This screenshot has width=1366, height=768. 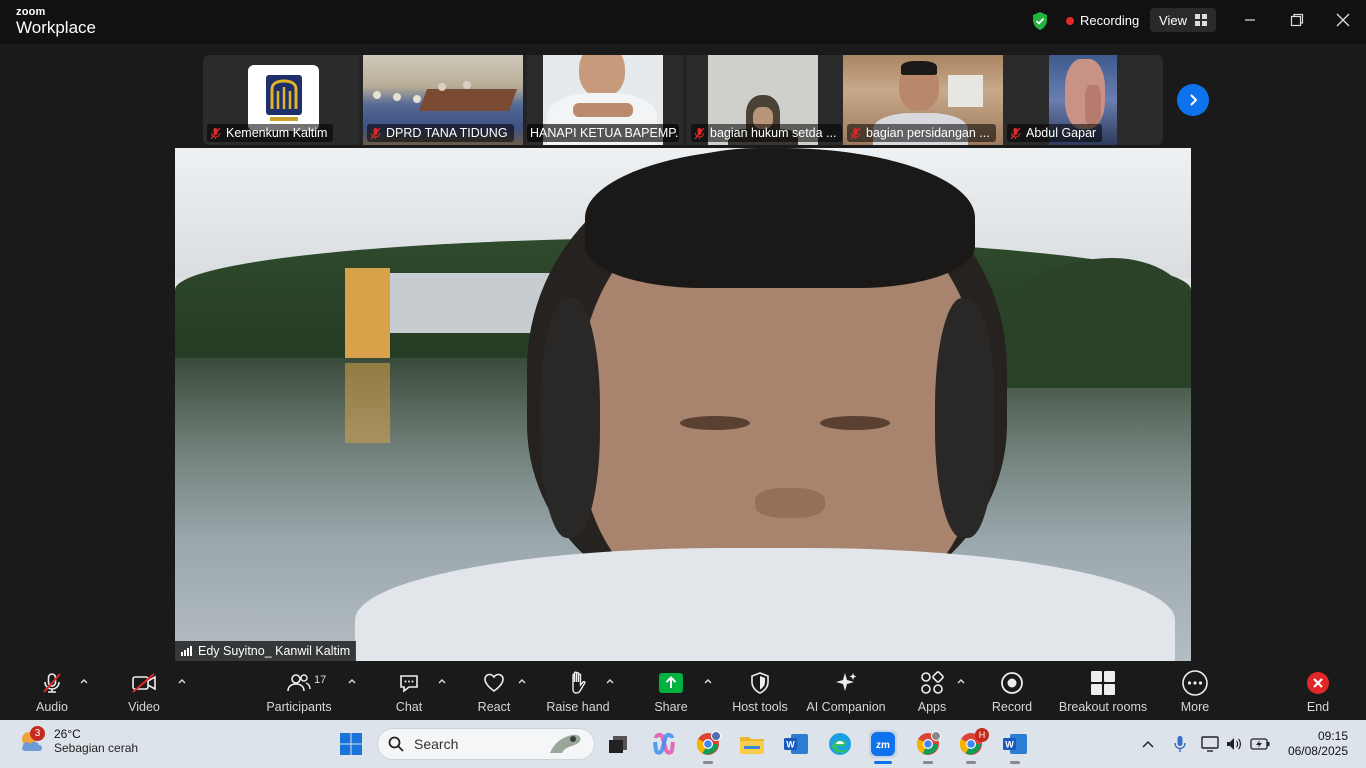 I want to click on system-clock: 09:15 06/08/2025, so click(x=1318, y=744).